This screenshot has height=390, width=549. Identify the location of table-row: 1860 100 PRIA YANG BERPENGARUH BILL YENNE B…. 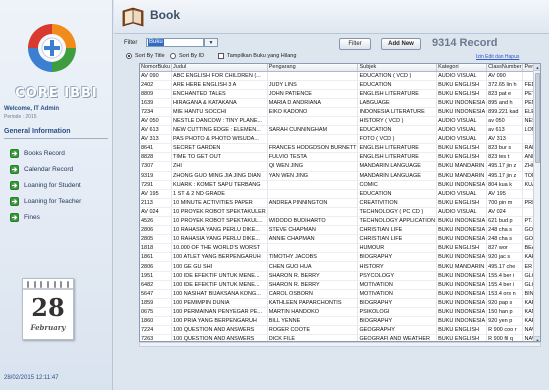
(337, 321).